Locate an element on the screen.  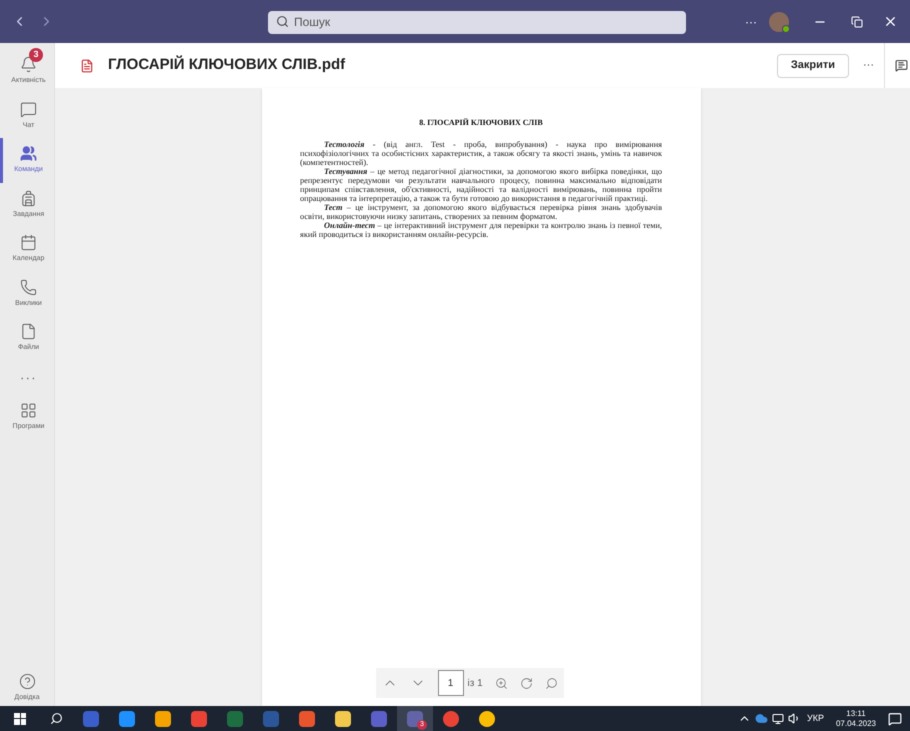
file-icon is located at coordinates (28, 331).